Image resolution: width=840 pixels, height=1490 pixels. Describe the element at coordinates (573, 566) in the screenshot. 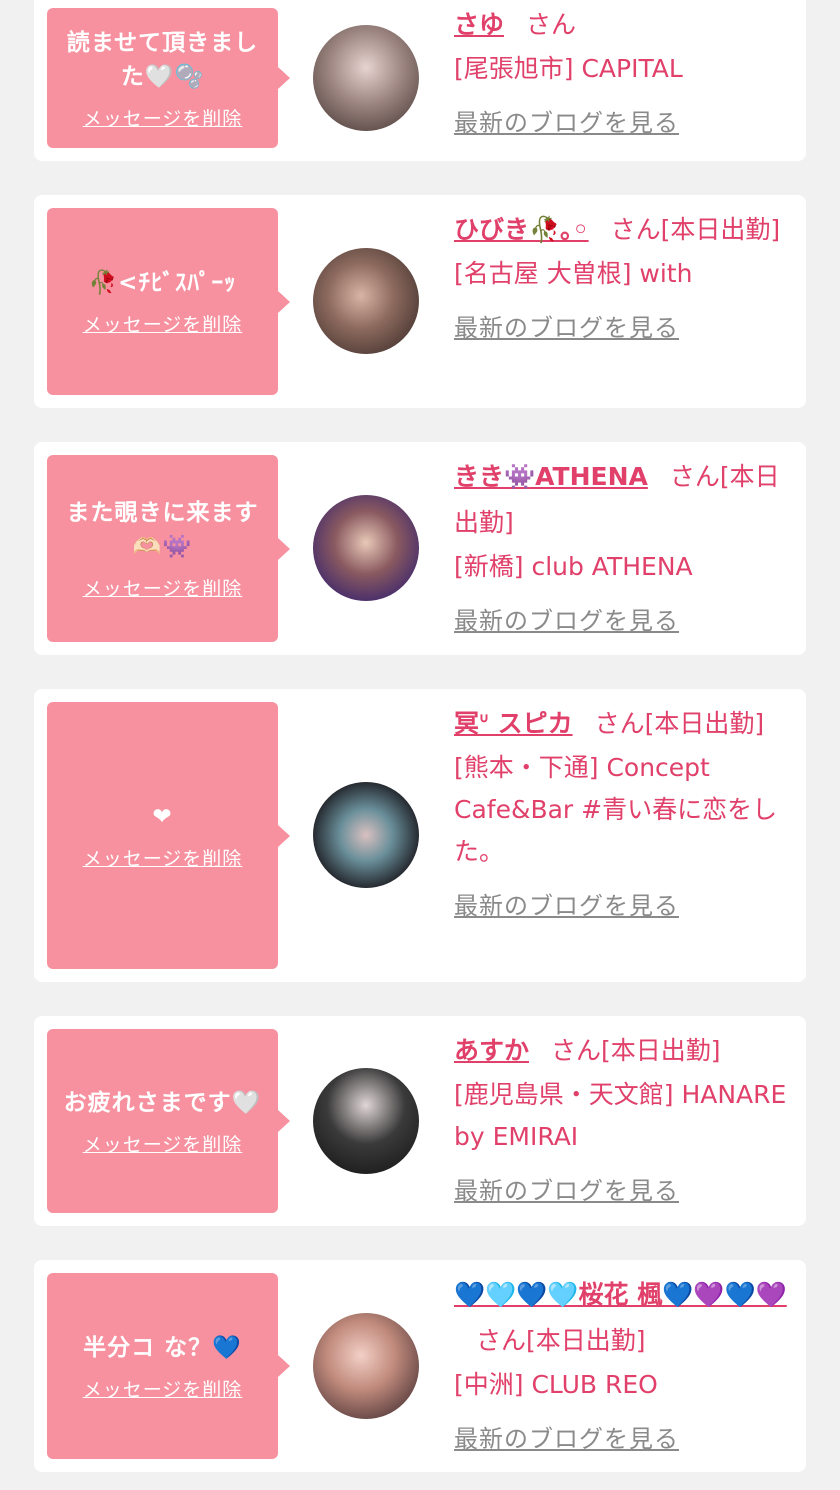

I see `shop-name: [新橋] club ATHENA` at that location.